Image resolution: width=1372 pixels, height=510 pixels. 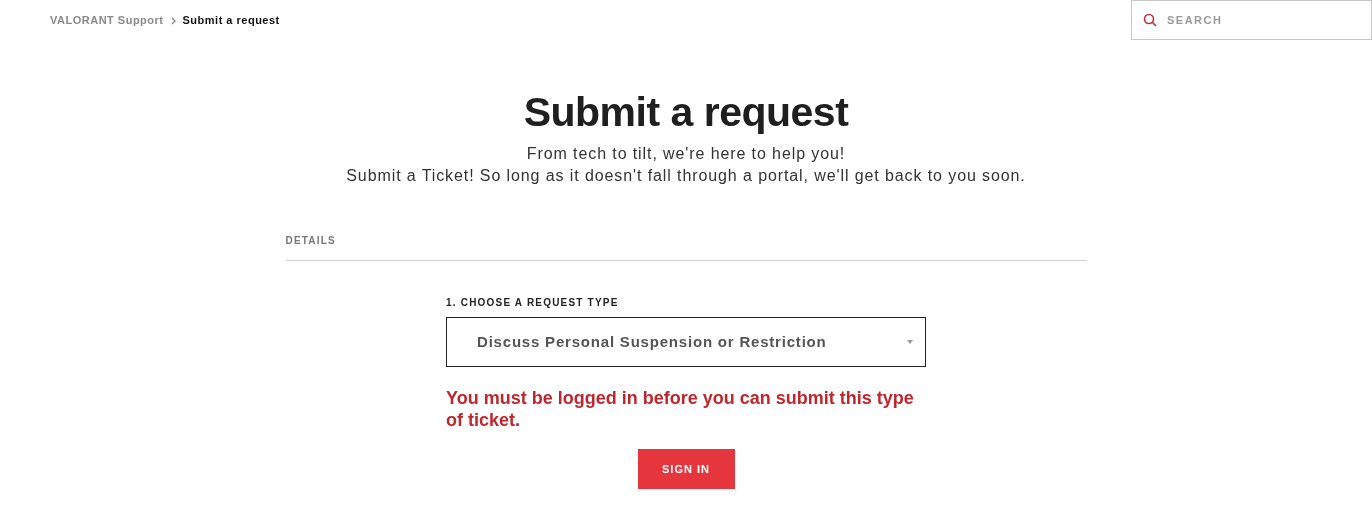 I want to click on field-label: 1. CHOOSE A REQUEST TYPE, so click(x=533, y=303).